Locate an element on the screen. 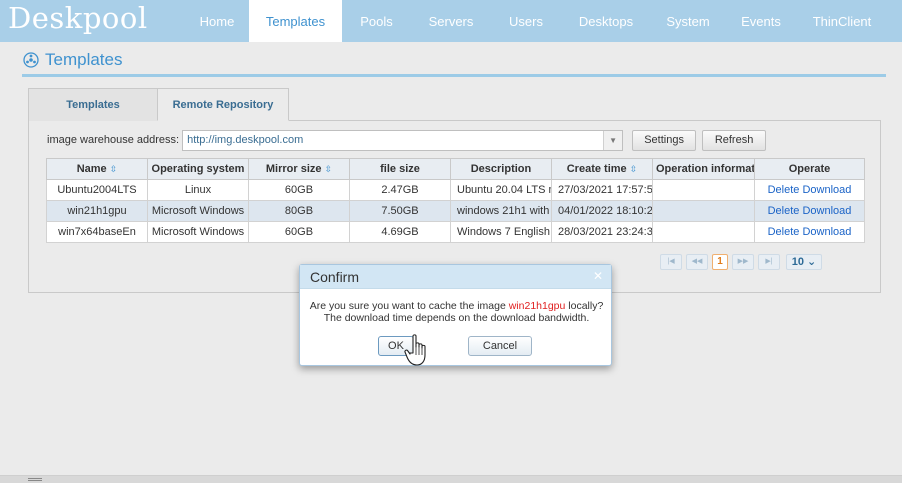 The image size is (902, 483). dialog-title: Confirm is located at coordinates (335, 277).